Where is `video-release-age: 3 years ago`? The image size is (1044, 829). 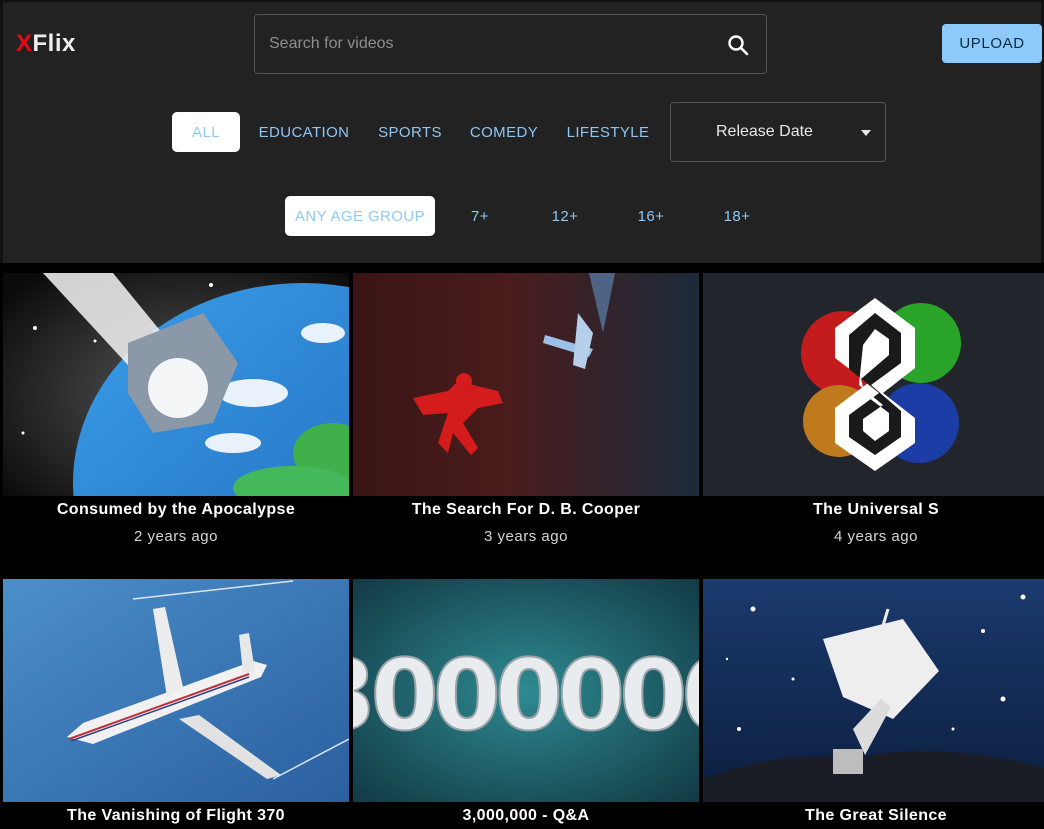 video-release-age: 3 years ago is located at coordinates (526, 536).